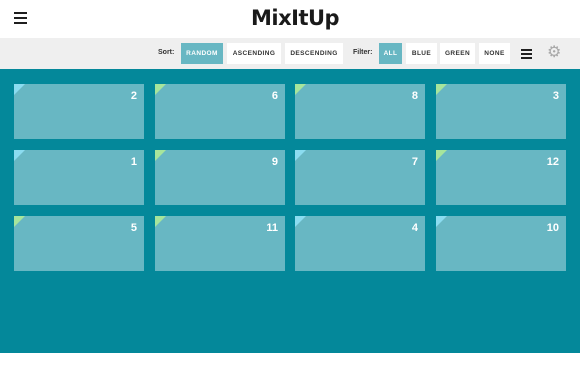 This screenshot has width=580, height=367. What do you see at coordinates (363, 52) in the screenshot?
I see `filter-label: Filter:` at bounding box center [363, 52].